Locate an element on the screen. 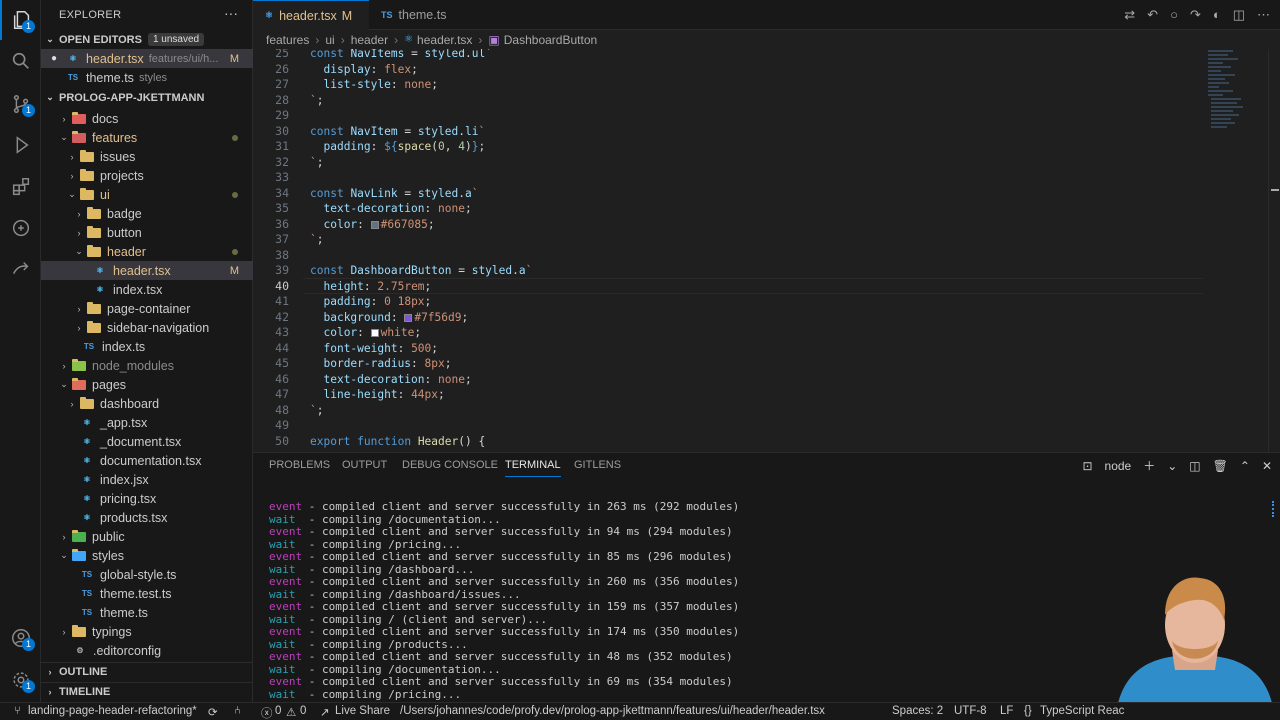 The width and height of the screenshot is (1280, 720). branch-icon: ⑂ is located at coordinates (17, 711).